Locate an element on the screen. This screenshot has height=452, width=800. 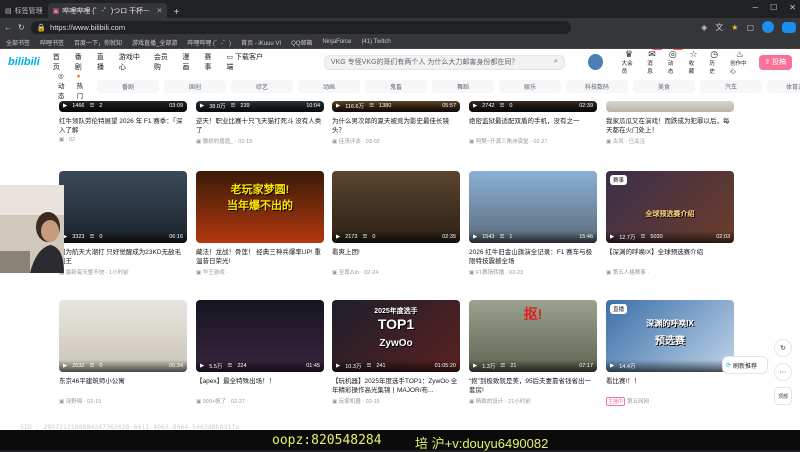
video-card: ▶ 2173 ☰ 0 02:35 看爽上团! ▣ 至尊Zuh · 02-24 is located at coordinates (396, 223).